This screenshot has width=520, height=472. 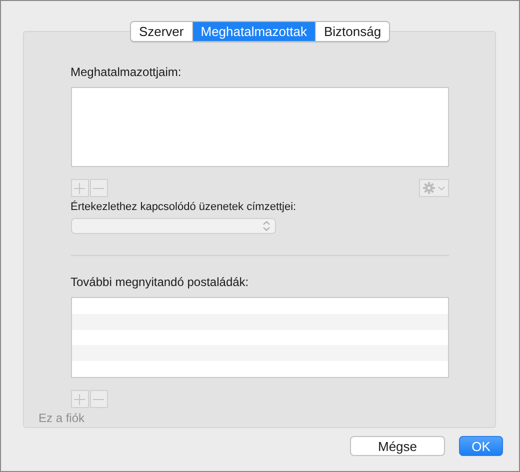 I want to click on cancel-button: Mégse, so click(x=397, y=446).